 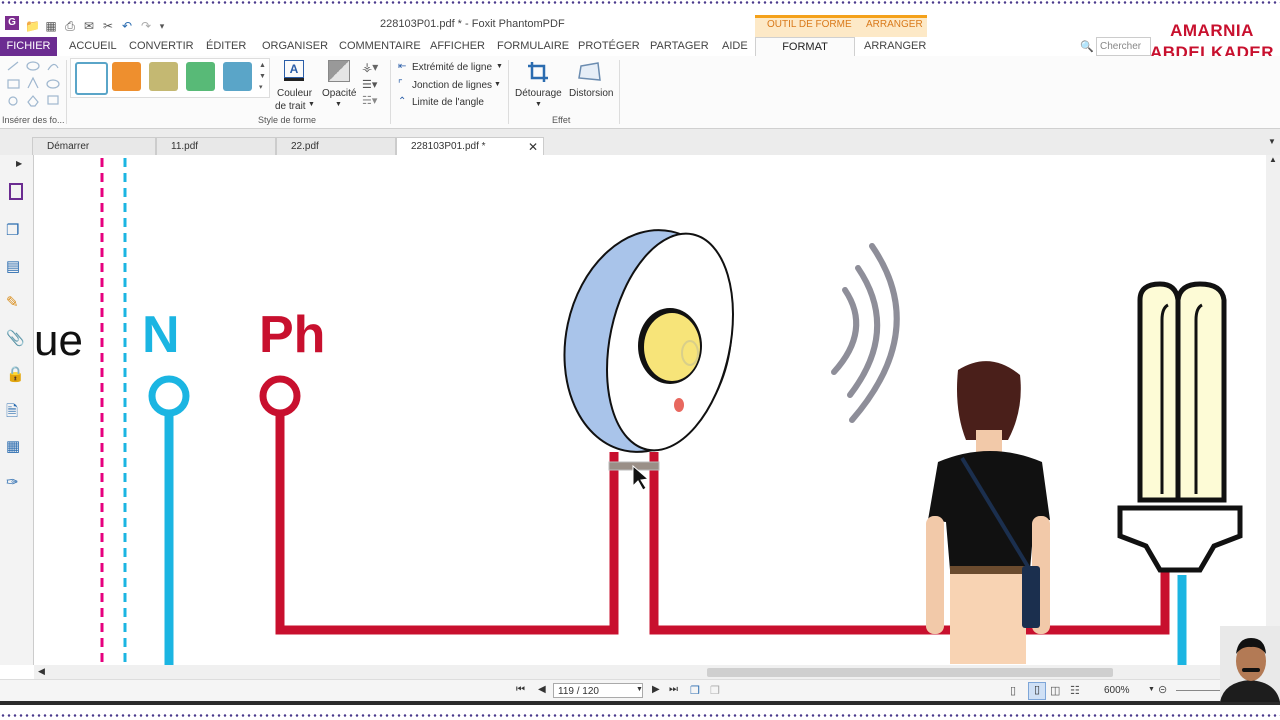 What do you see at coordinates (33, 83) in the screenshot?
I see `shape-insert-gallery` at bounding box center [33, 83].